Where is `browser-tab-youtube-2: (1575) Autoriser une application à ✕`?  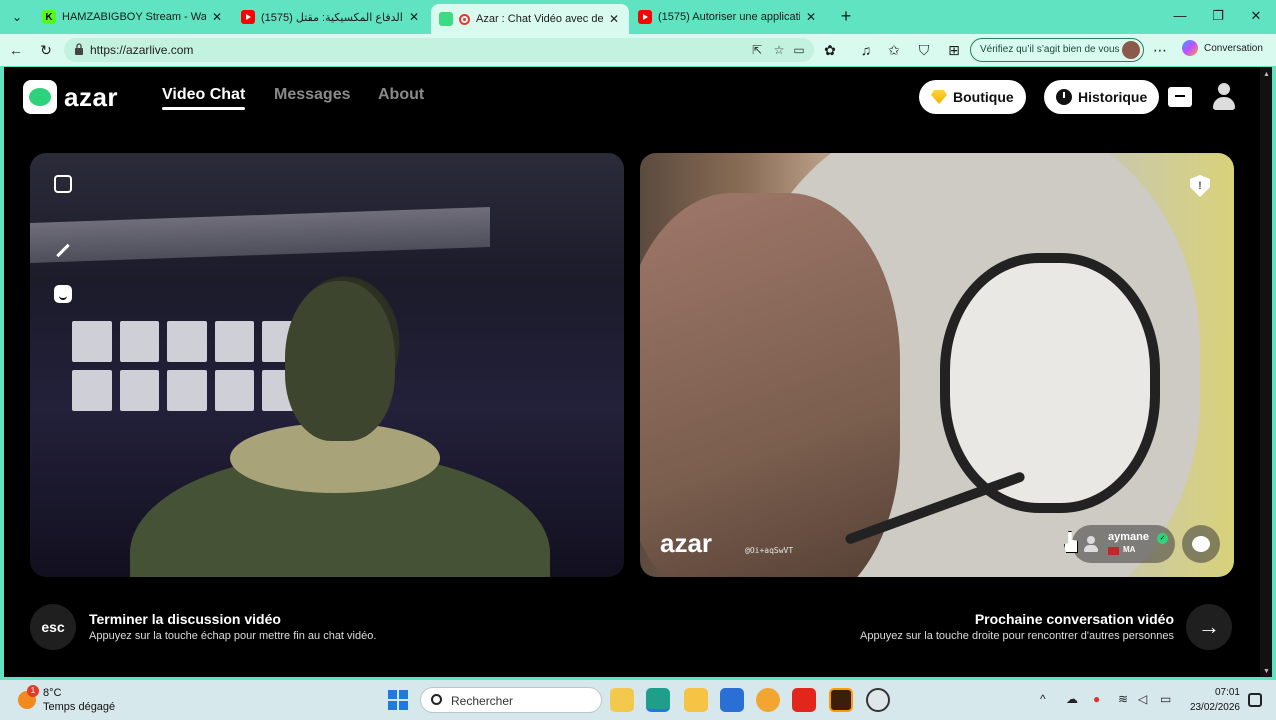 browser-tab-youtube-2: (1575) Autoriser une application à ✕ is located at coordinates (728, 17).